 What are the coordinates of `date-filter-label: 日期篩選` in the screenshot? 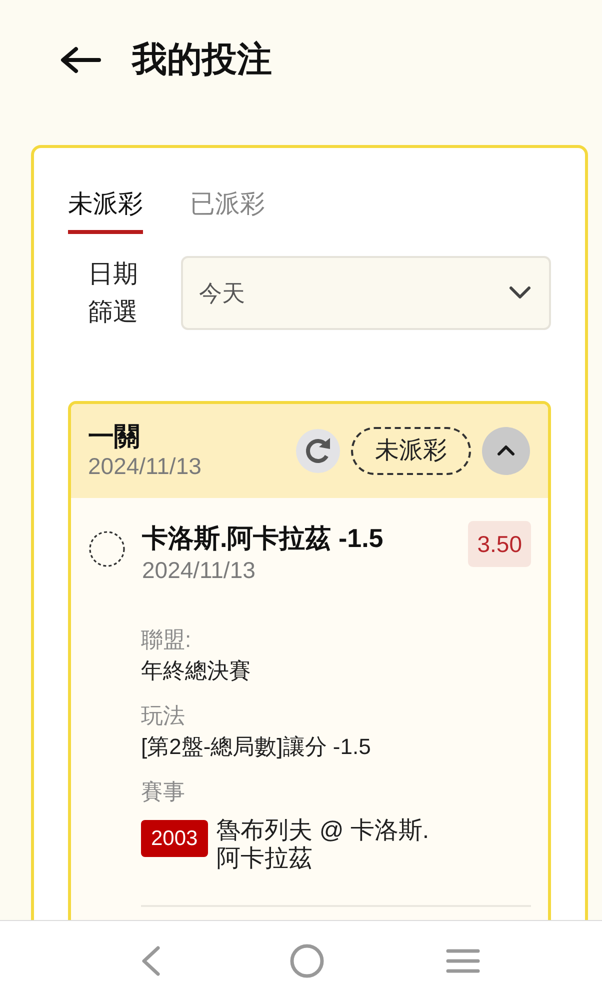 It's located at (113, 293).